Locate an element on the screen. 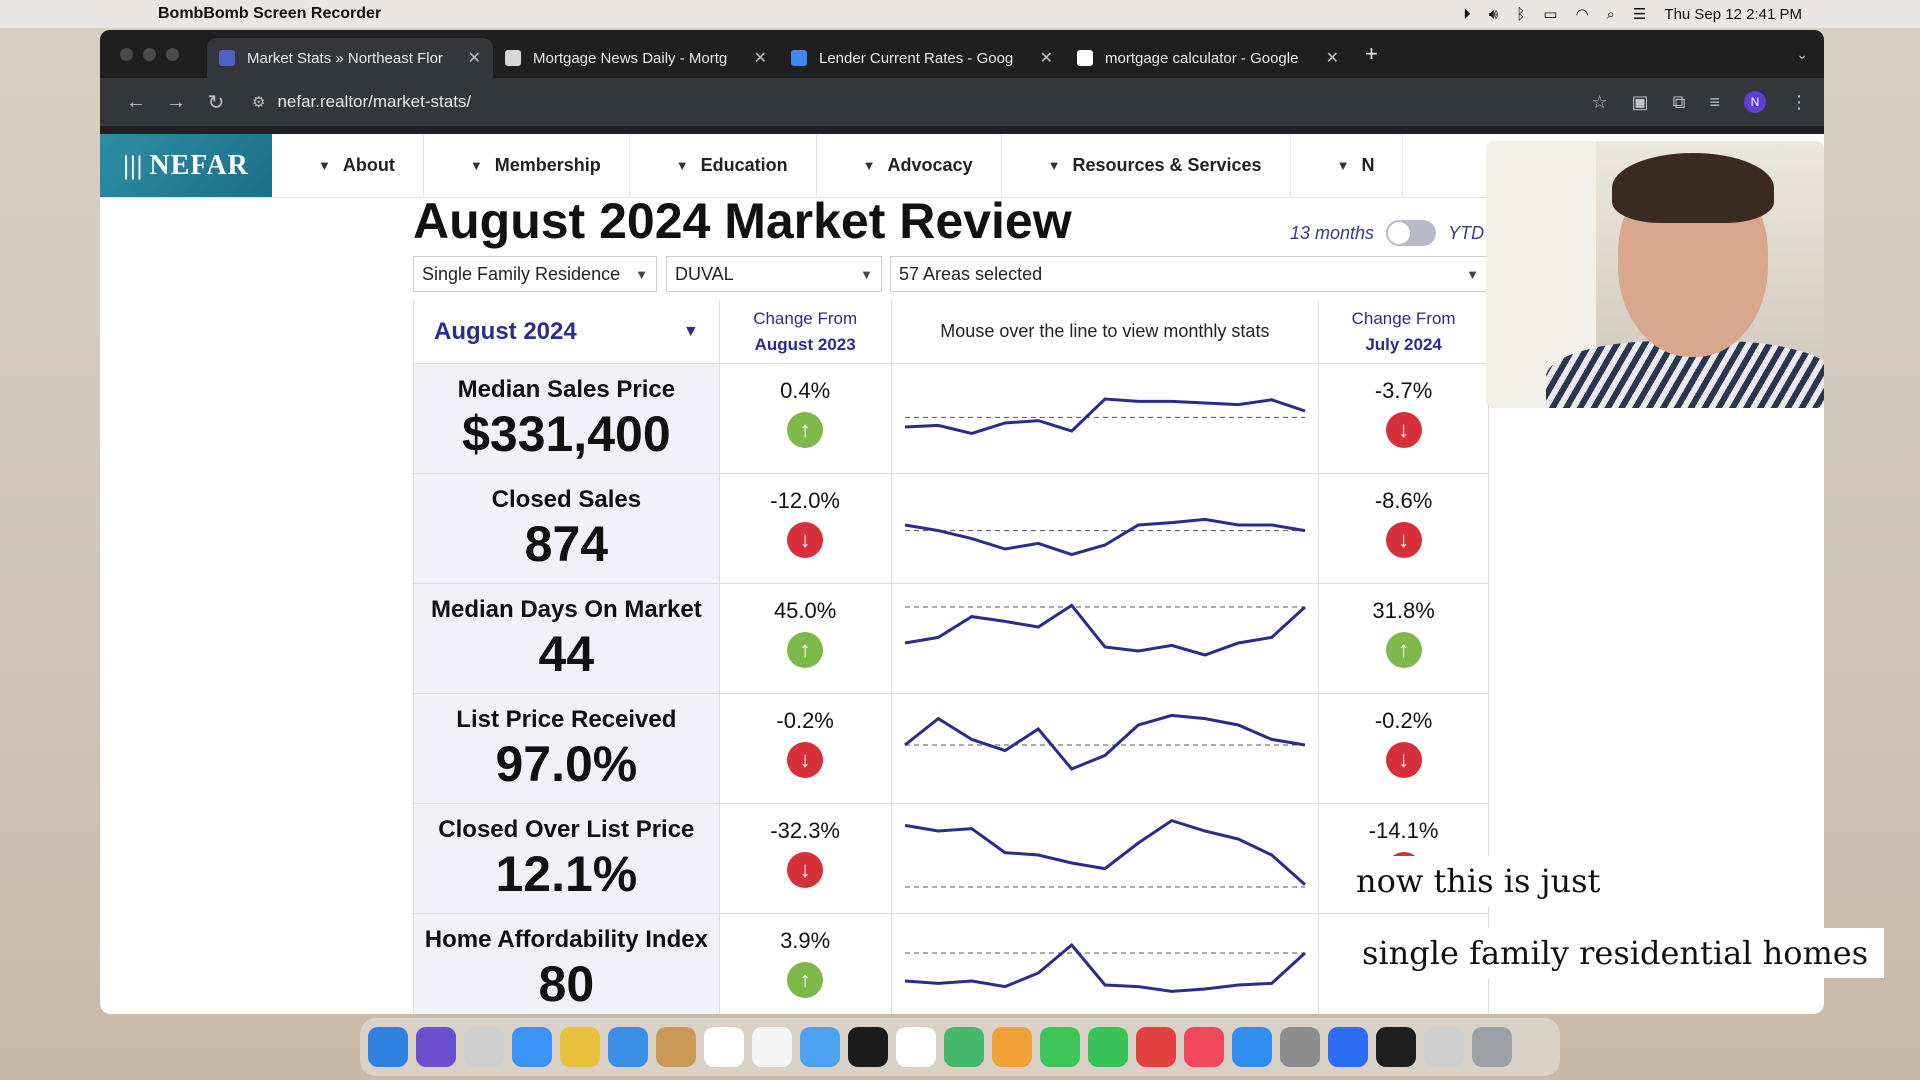  back-arrow-icon: ← is located at coordinates (136, 102).